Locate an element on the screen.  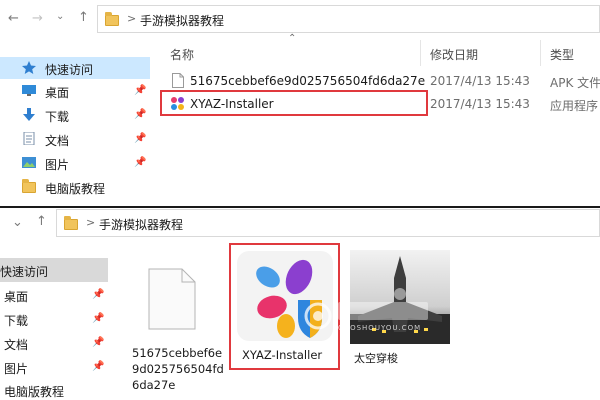
tile-label: XYAZ-Installer is located at coordinates (282, 355).